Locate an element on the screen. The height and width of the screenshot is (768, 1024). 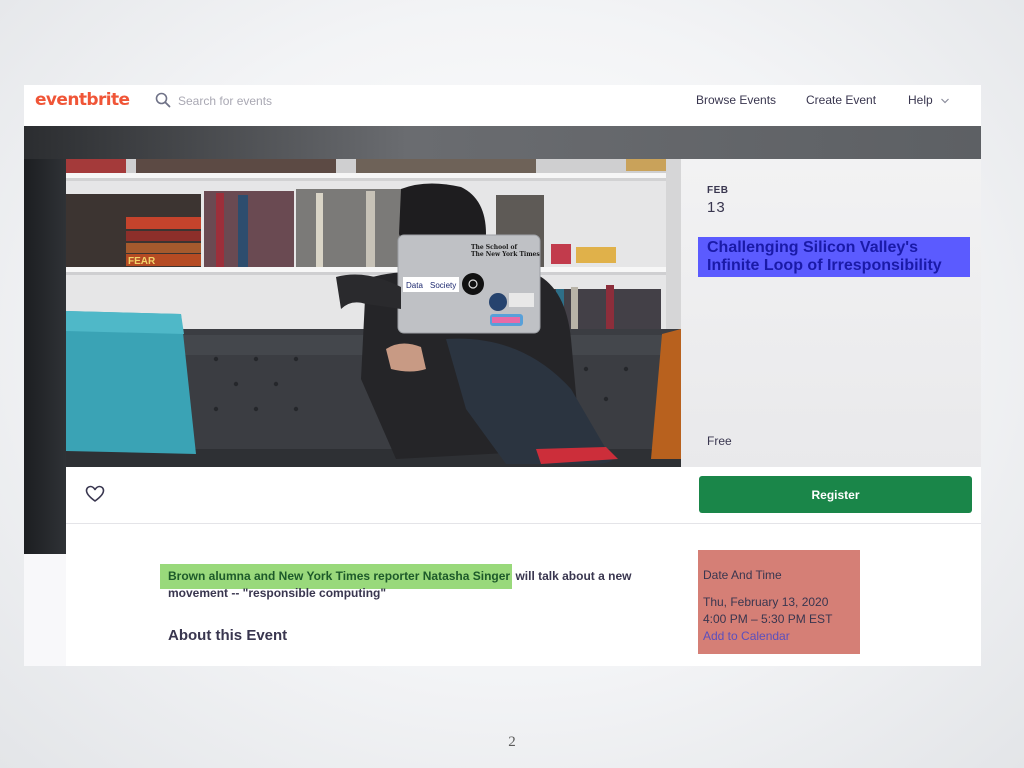
search-icon is located at coordinates (163, 100).